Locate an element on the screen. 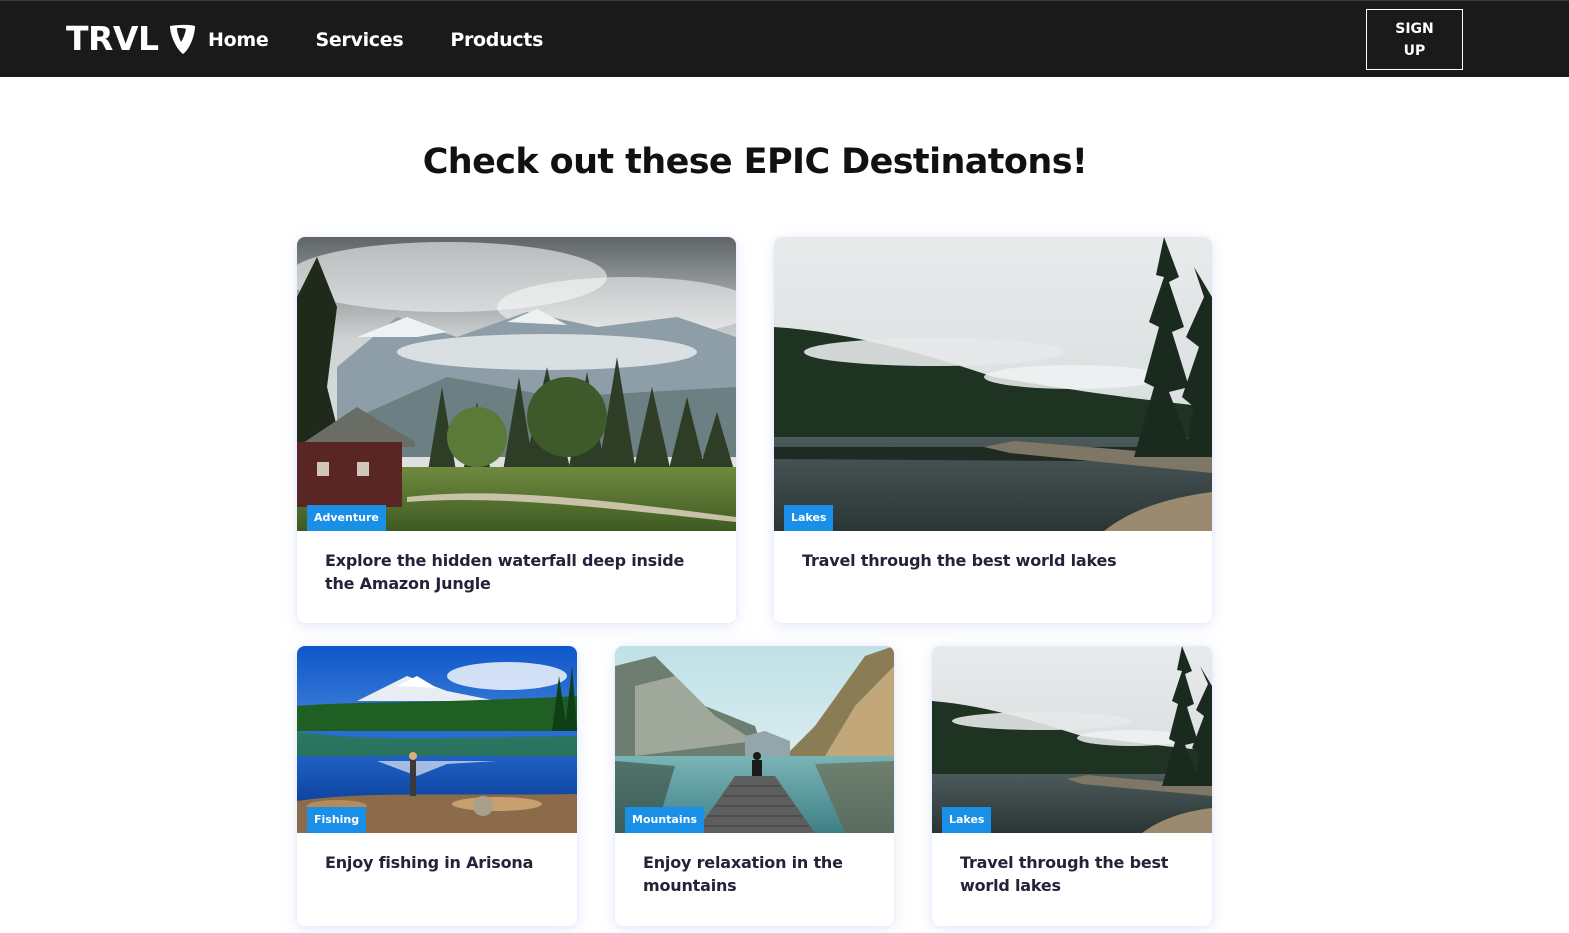  typo3-logo-icon is located at coordinates (182, 39).